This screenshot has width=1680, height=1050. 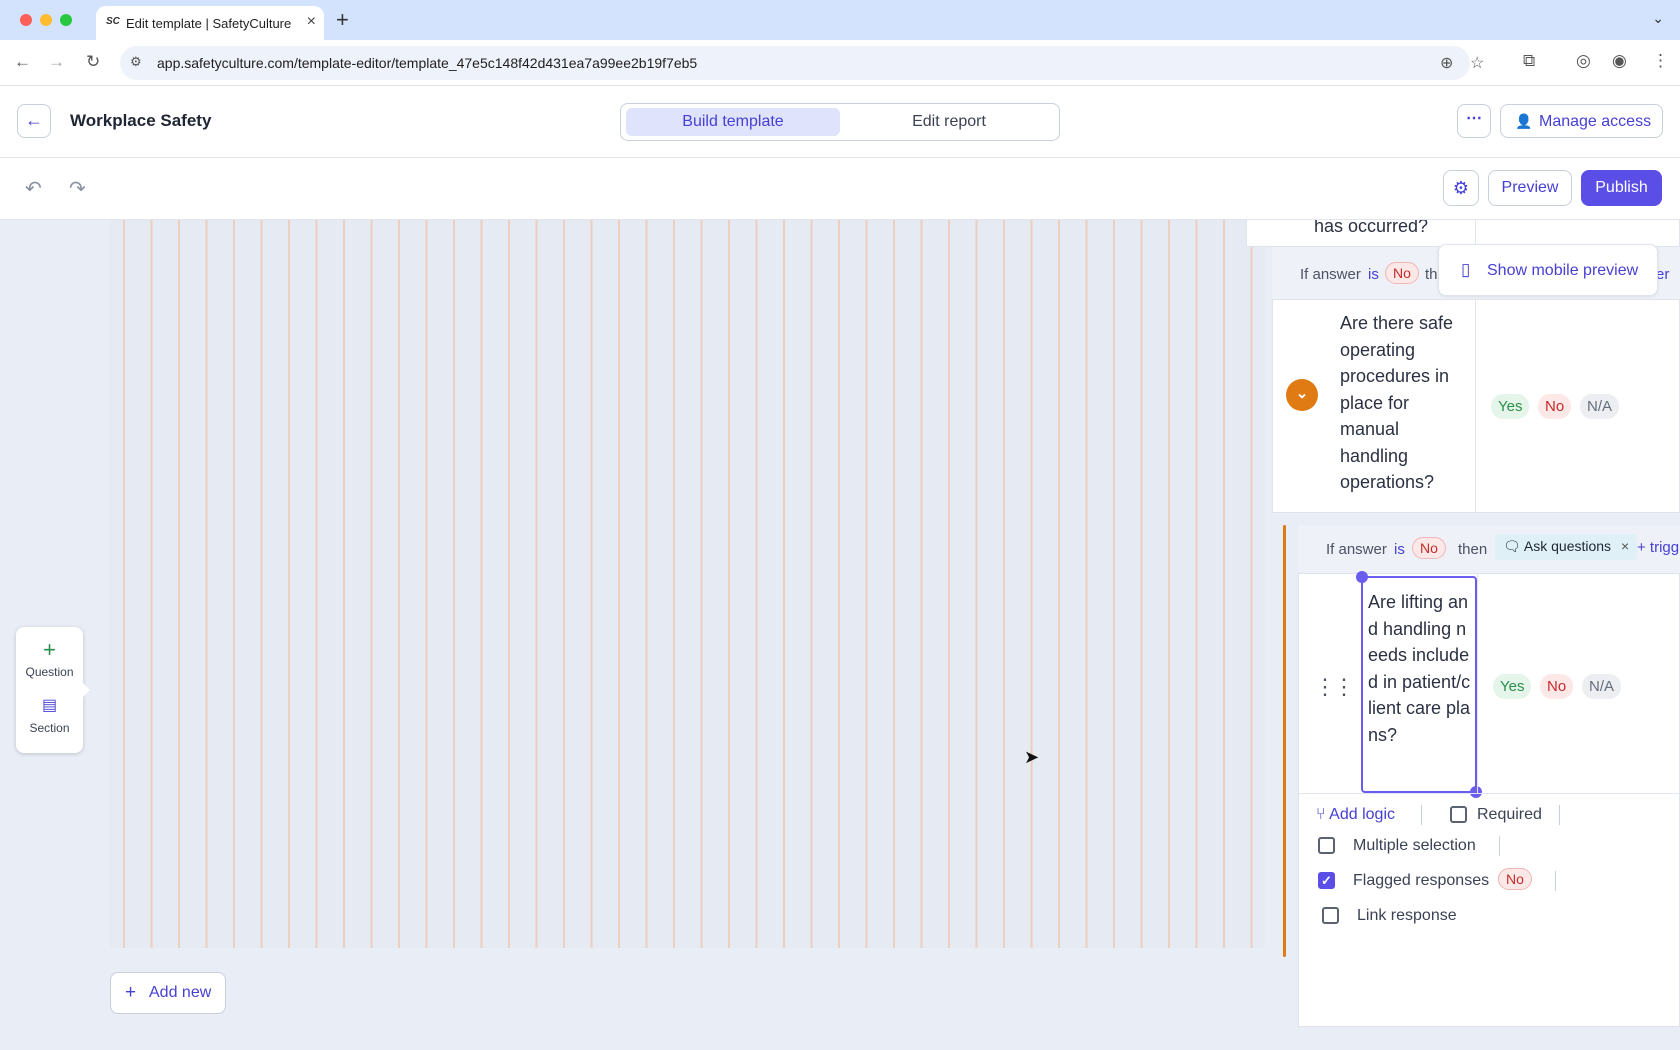 I want to click on publish-button: Publish, so click(x=1621, y=188).